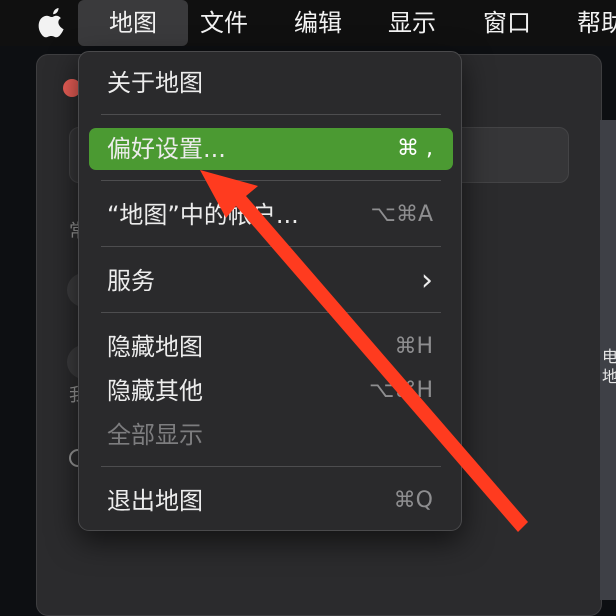 The width and height of the screenshot is (616, 616). I want to click on apple-logo-icon, so click(53, 22).